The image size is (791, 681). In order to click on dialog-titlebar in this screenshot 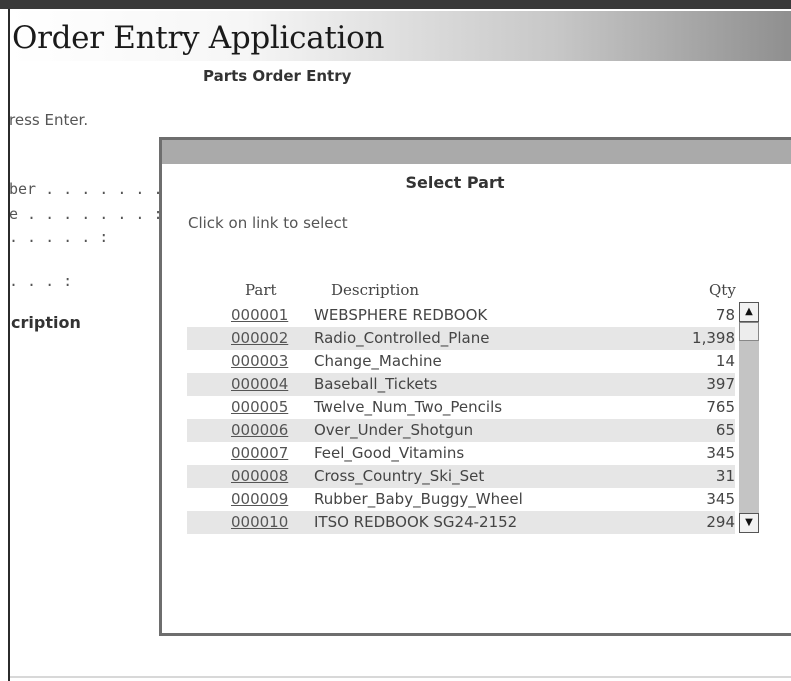, I will do `click(476, 152)`.